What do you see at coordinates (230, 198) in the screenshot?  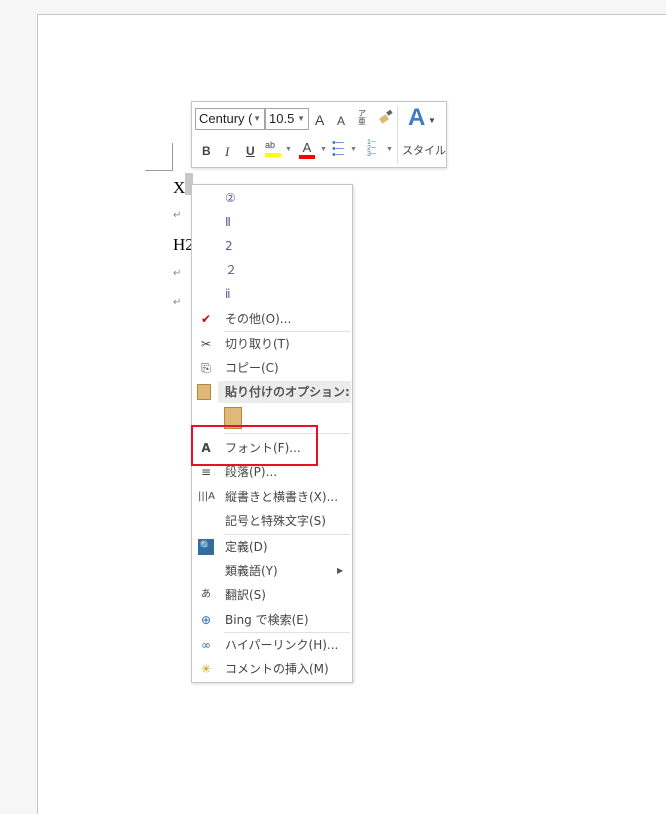 I see `menu-item-label: ②` at bounding box center [230, 198].